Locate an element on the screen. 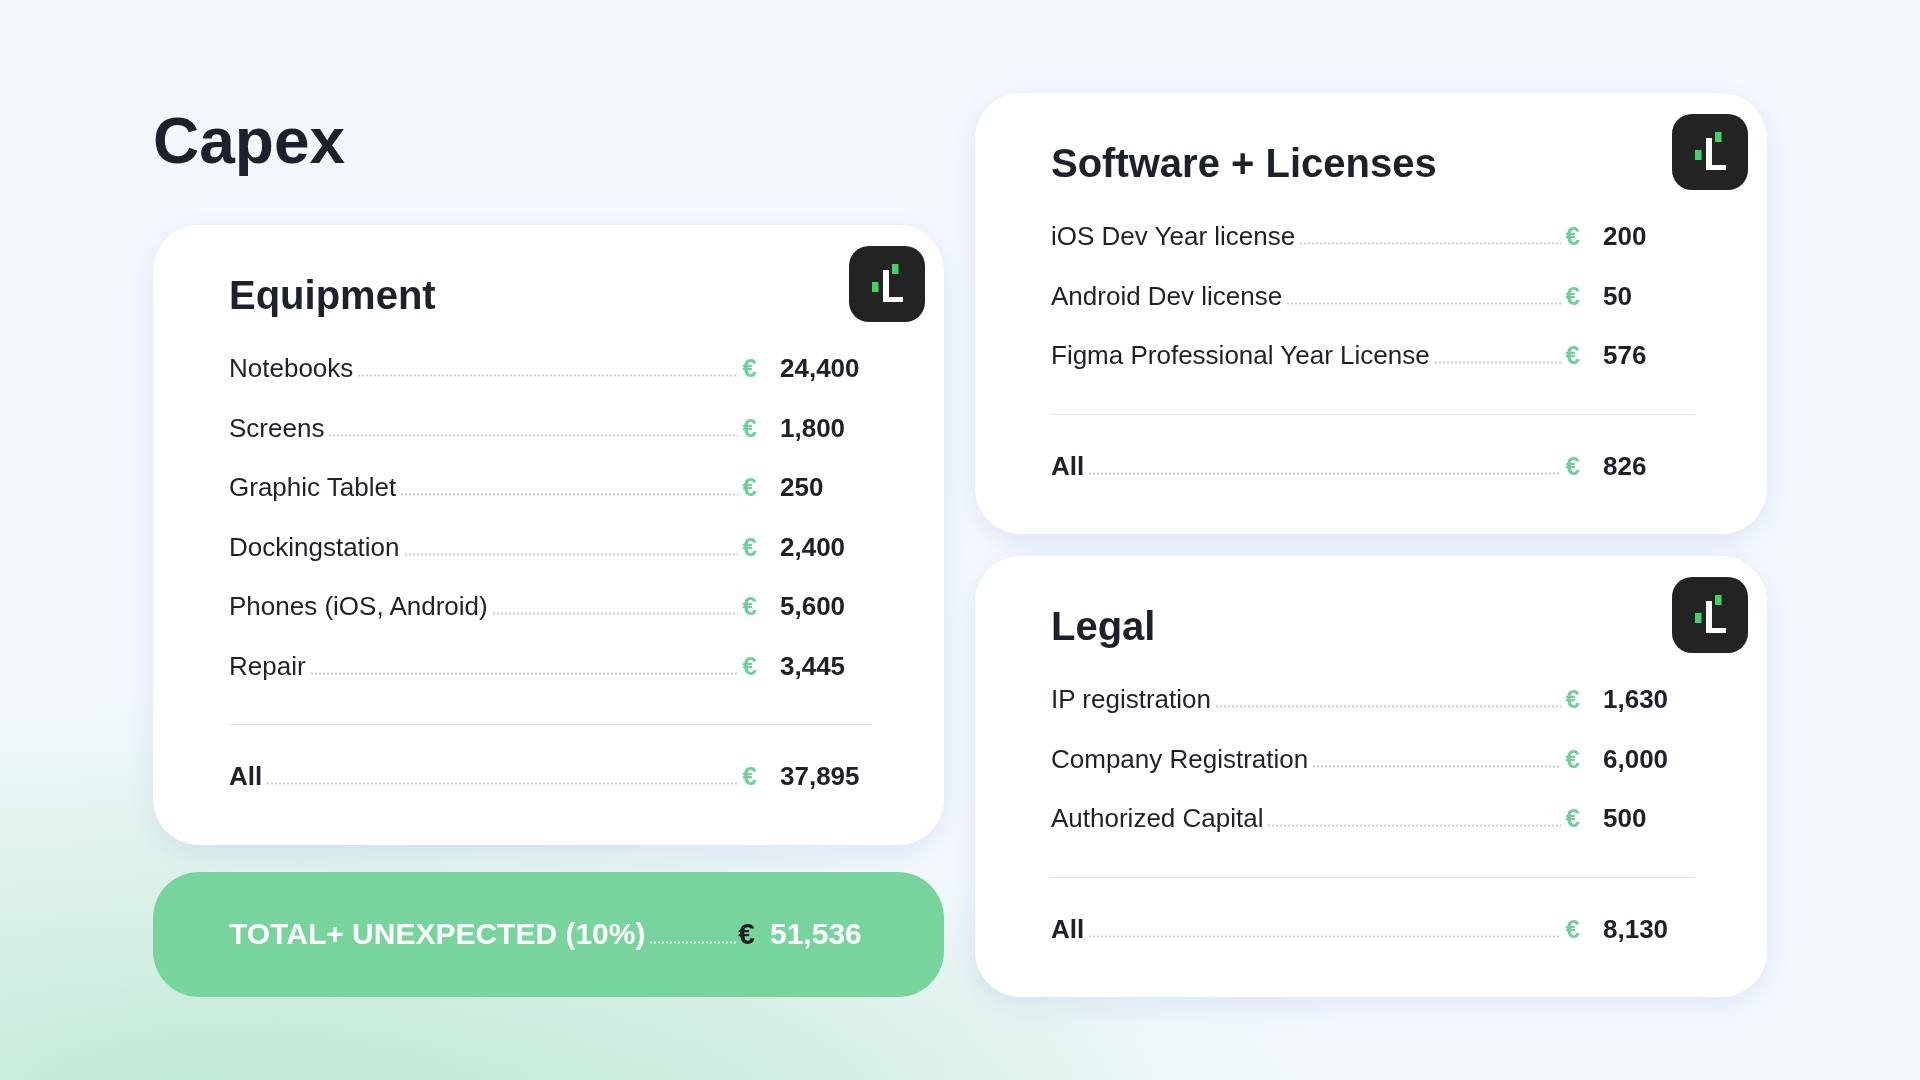 Image resolution: width=1920 pixels, height=1080 pixels. item-label: Repair is located at coordinates (267, 666).